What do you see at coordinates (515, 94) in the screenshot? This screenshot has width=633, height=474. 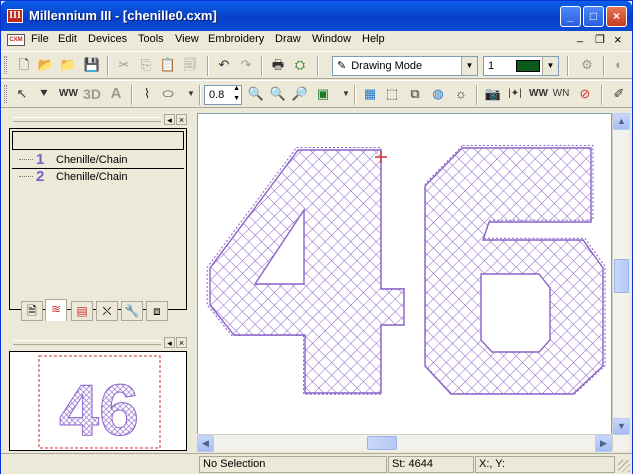 I see `stitch-tools-icon: |✦|` at bounding box center [515, 94].